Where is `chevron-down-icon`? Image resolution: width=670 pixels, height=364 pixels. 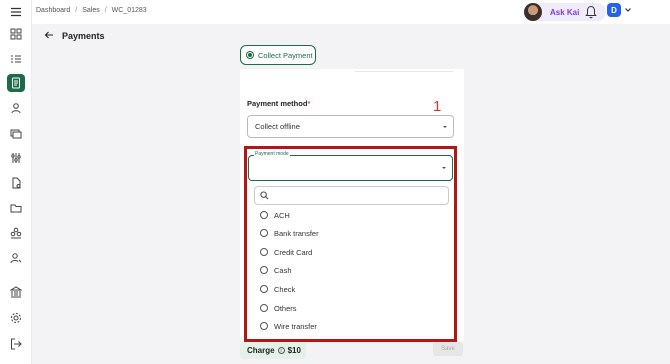
chevron-down-icon is located at coordinates (628, 10).